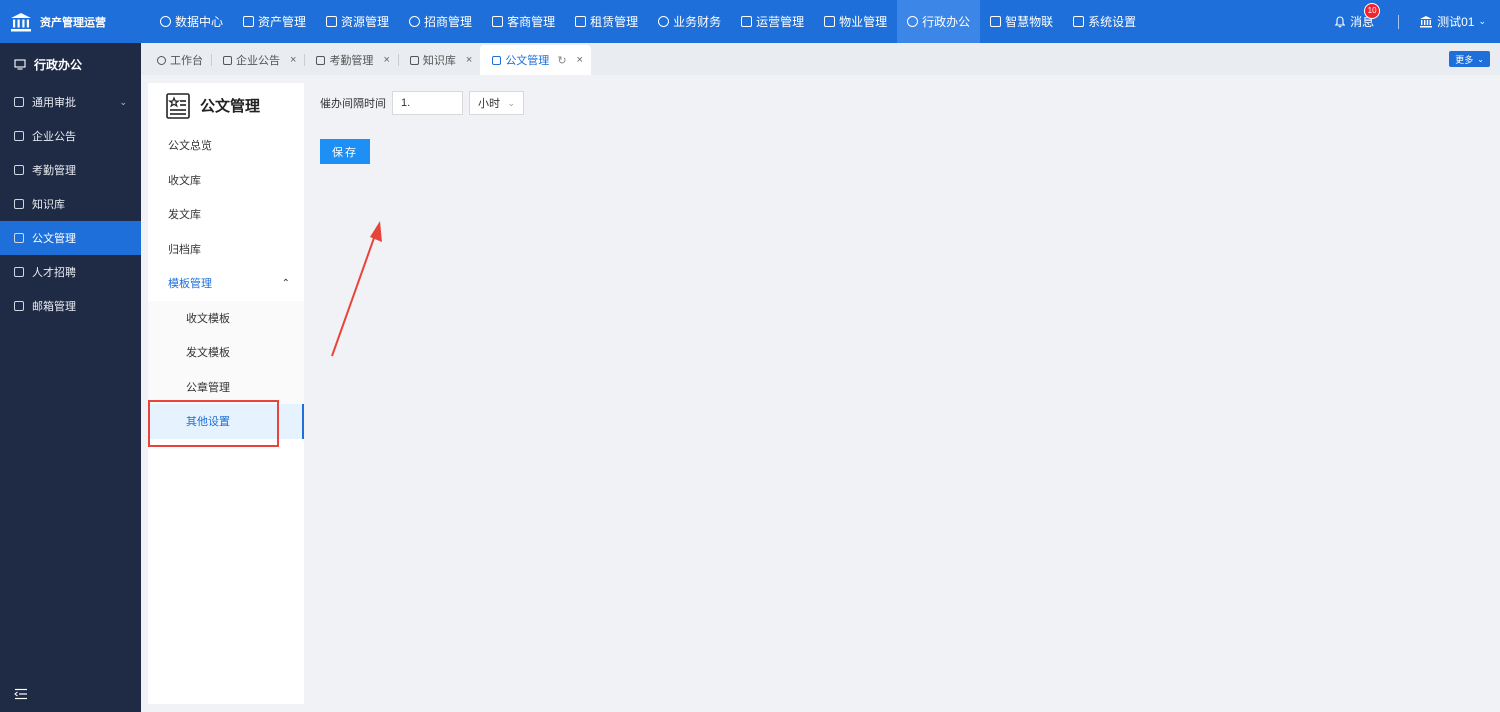 This screenshot has height=712, width=1500. Describe the element at coordinates (1372, 11) in the screenshot. I see `messages-badge: 10` at that location.